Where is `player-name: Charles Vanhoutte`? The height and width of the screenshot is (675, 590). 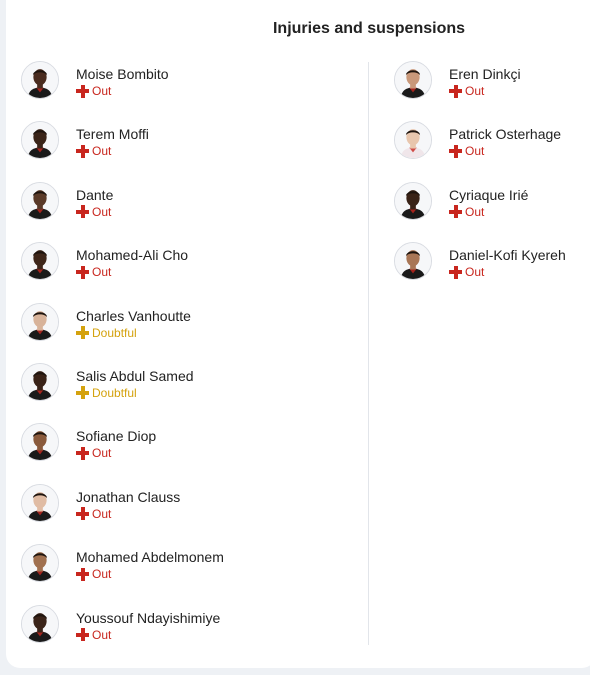 player-name: Charles Vanhoutte is located at coordinates (133, 315).